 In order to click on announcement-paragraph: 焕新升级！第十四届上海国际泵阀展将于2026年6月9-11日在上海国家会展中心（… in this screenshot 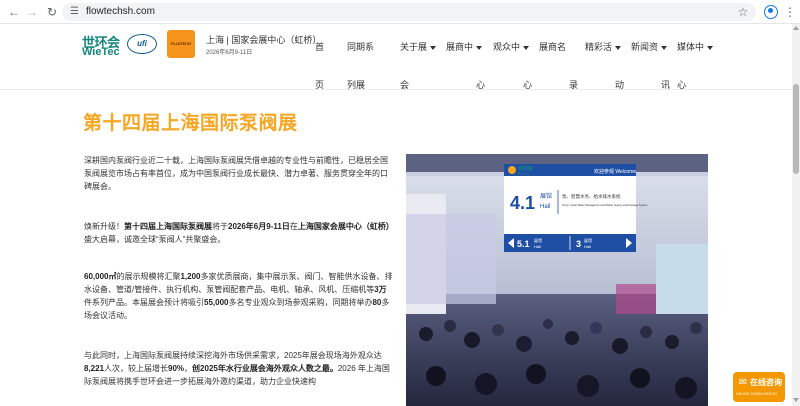, I will do `click(239, 233)`.